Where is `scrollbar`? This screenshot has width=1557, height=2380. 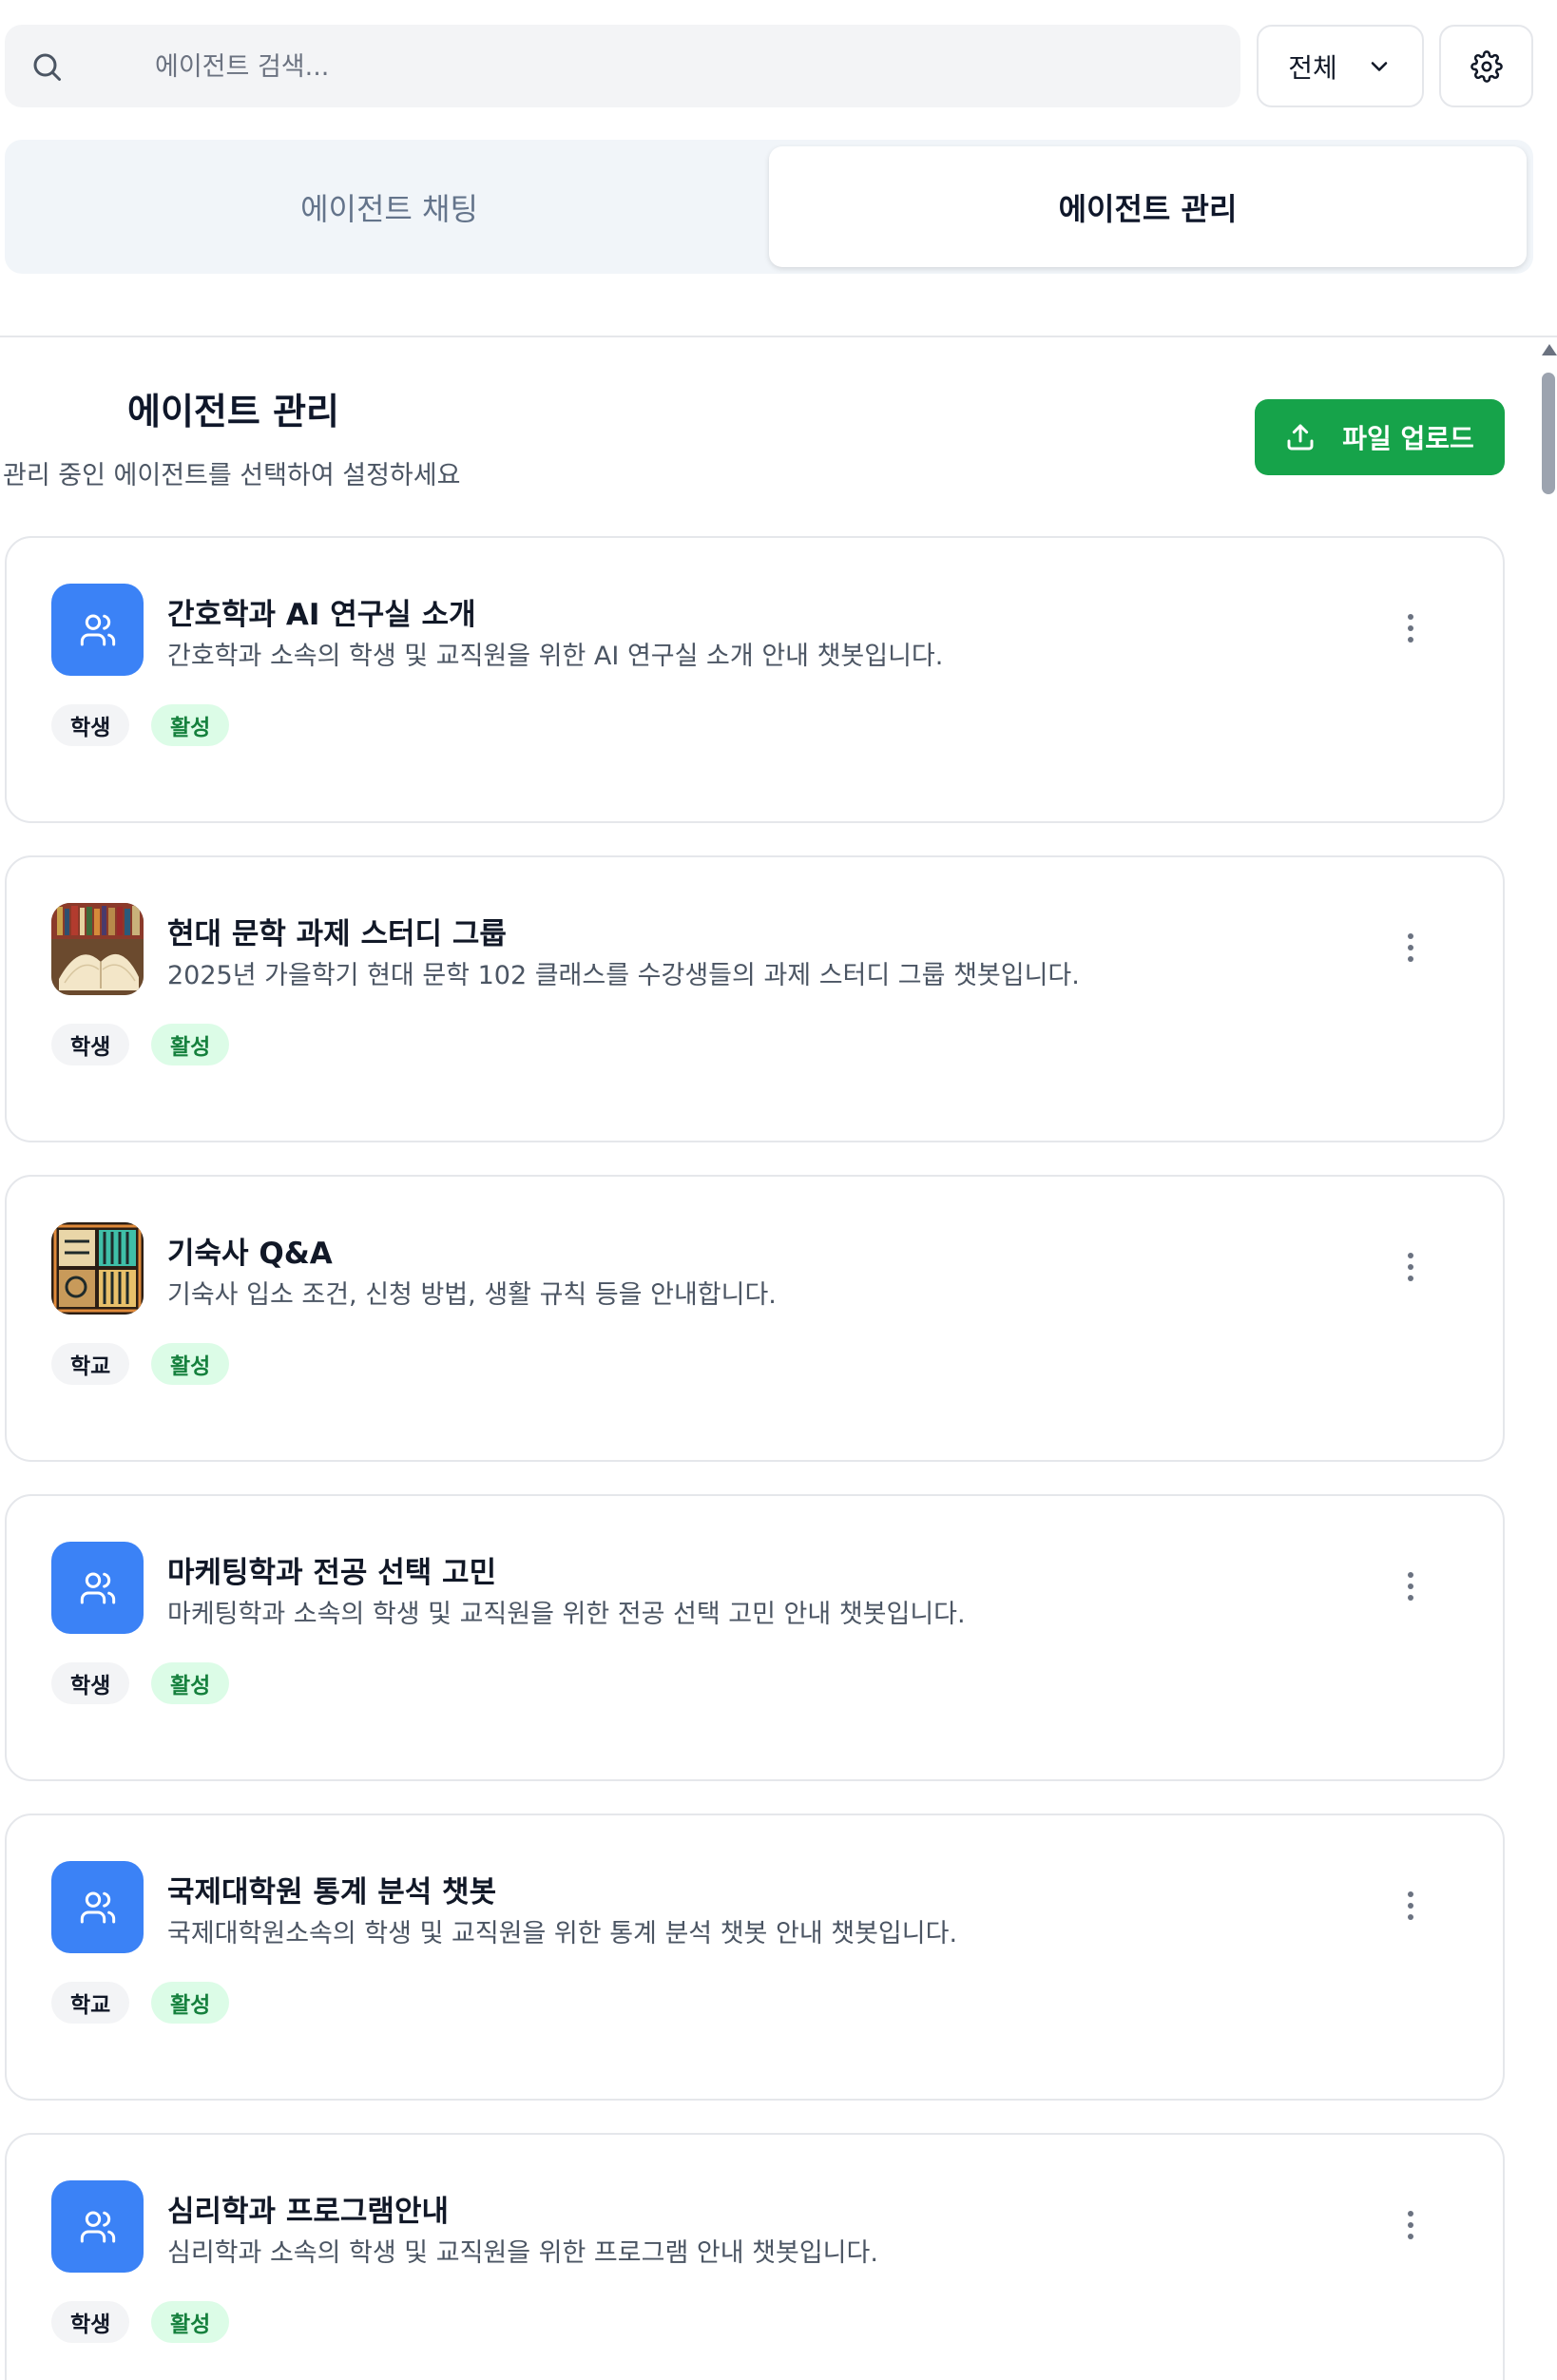
scrollbar is located at coordinates (1548, 1344).